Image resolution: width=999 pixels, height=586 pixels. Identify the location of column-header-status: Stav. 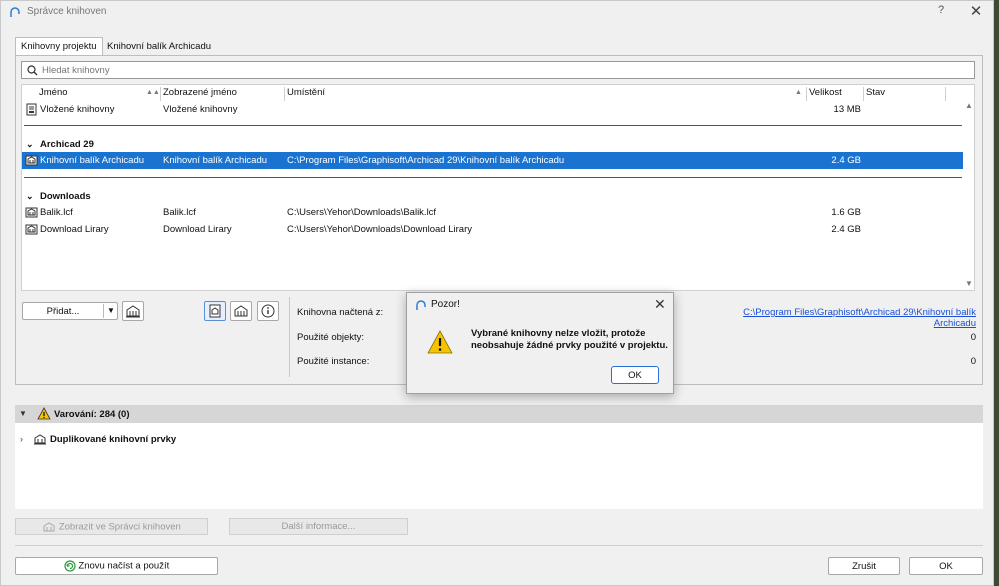
(875, 94).